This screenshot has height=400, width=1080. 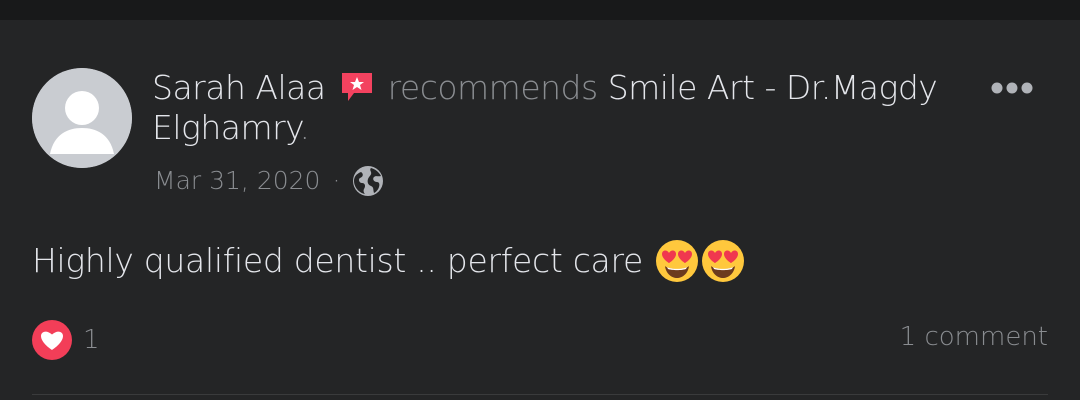 What do you see at coordinates (357, 87) in the screenshot?
I see `recommendation-badge-icon` at bounding box center [357, 87].